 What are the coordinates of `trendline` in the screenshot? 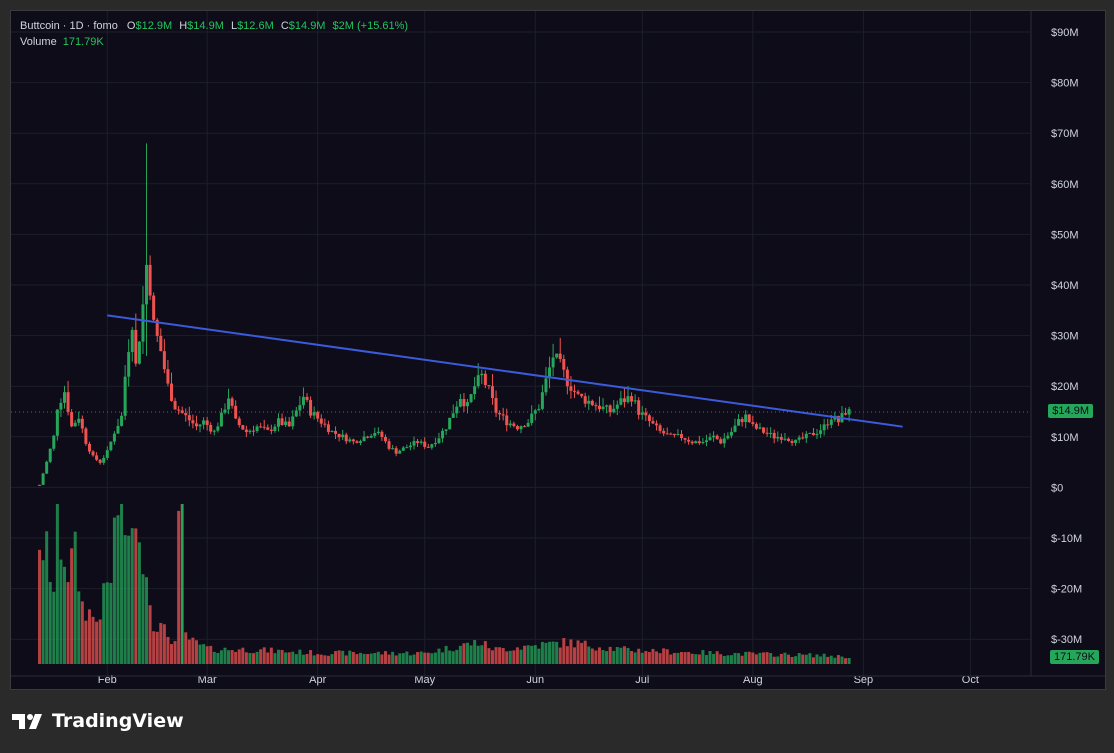 It's located at (505, 371).